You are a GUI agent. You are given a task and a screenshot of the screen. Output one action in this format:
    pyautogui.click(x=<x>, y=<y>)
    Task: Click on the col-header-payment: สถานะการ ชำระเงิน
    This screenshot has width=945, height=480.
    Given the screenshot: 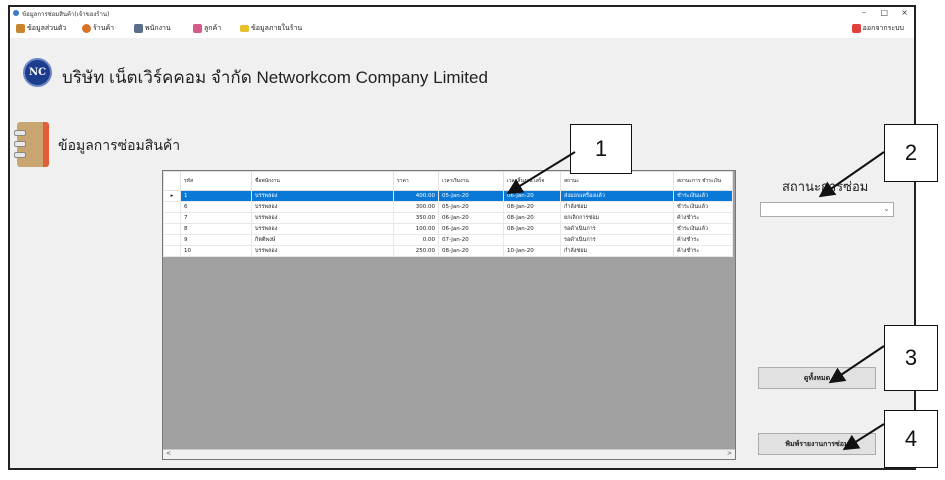 What is the action you would take?
    pyautogui.click(x=703, y=181)
    